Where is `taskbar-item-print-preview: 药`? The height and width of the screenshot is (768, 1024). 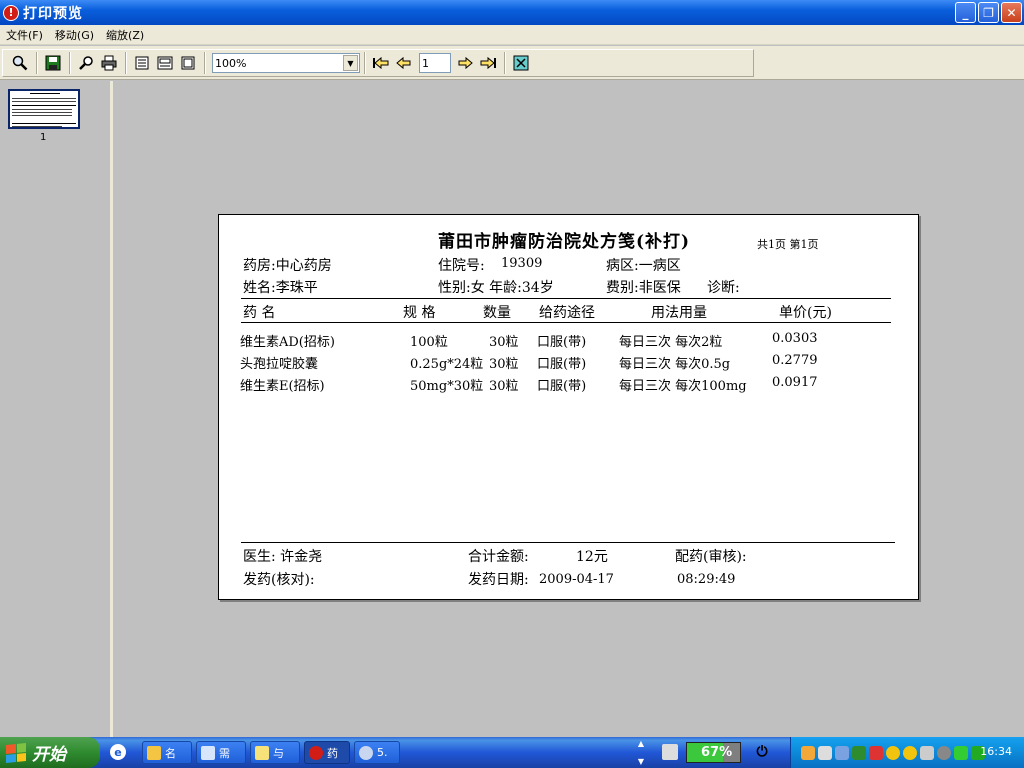
taskbar-item-print-preview: 药 is located at coordinates (327, 752).